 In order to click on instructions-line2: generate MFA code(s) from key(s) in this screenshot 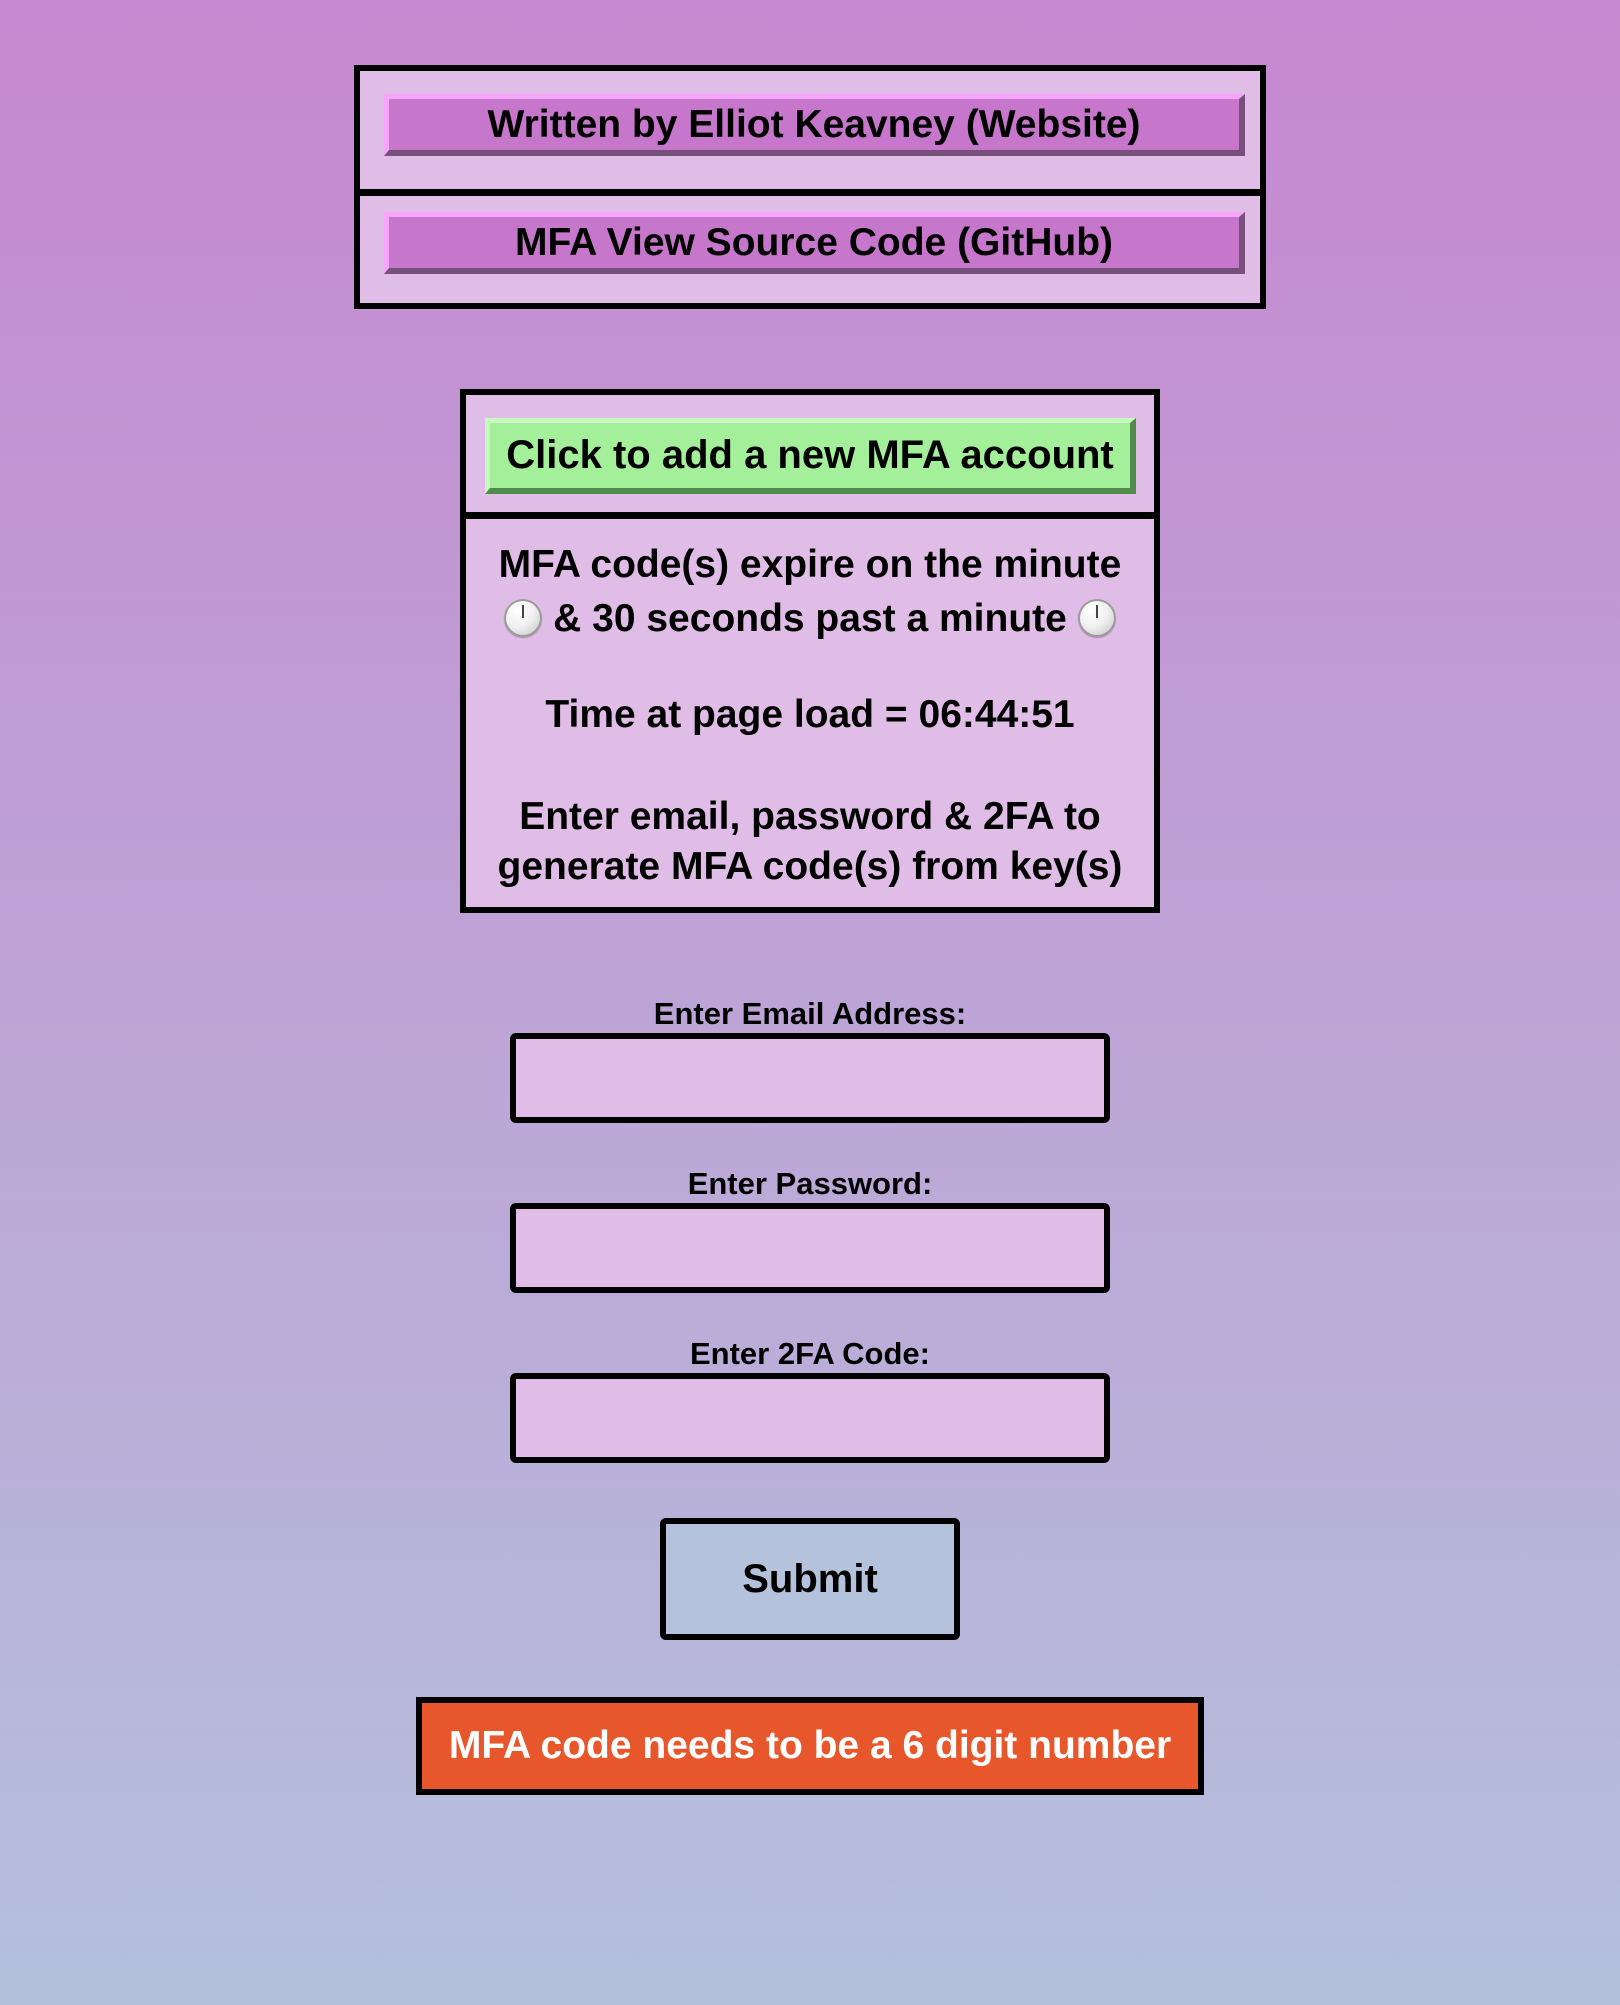, I will do `click(810, 866)`.